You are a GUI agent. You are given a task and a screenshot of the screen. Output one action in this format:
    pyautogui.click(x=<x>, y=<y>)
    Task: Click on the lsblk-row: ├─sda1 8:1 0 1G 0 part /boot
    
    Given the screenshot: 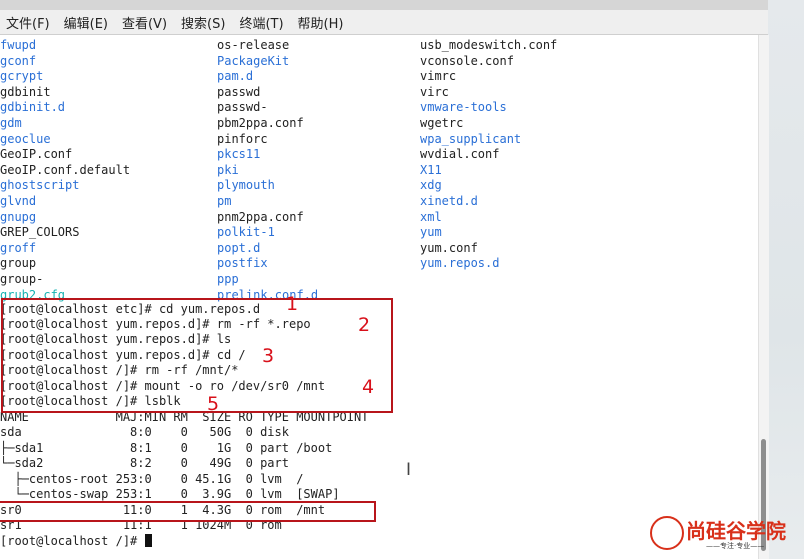 What is the action you would take?
    pyautogui.click(x=166, y=448)
    